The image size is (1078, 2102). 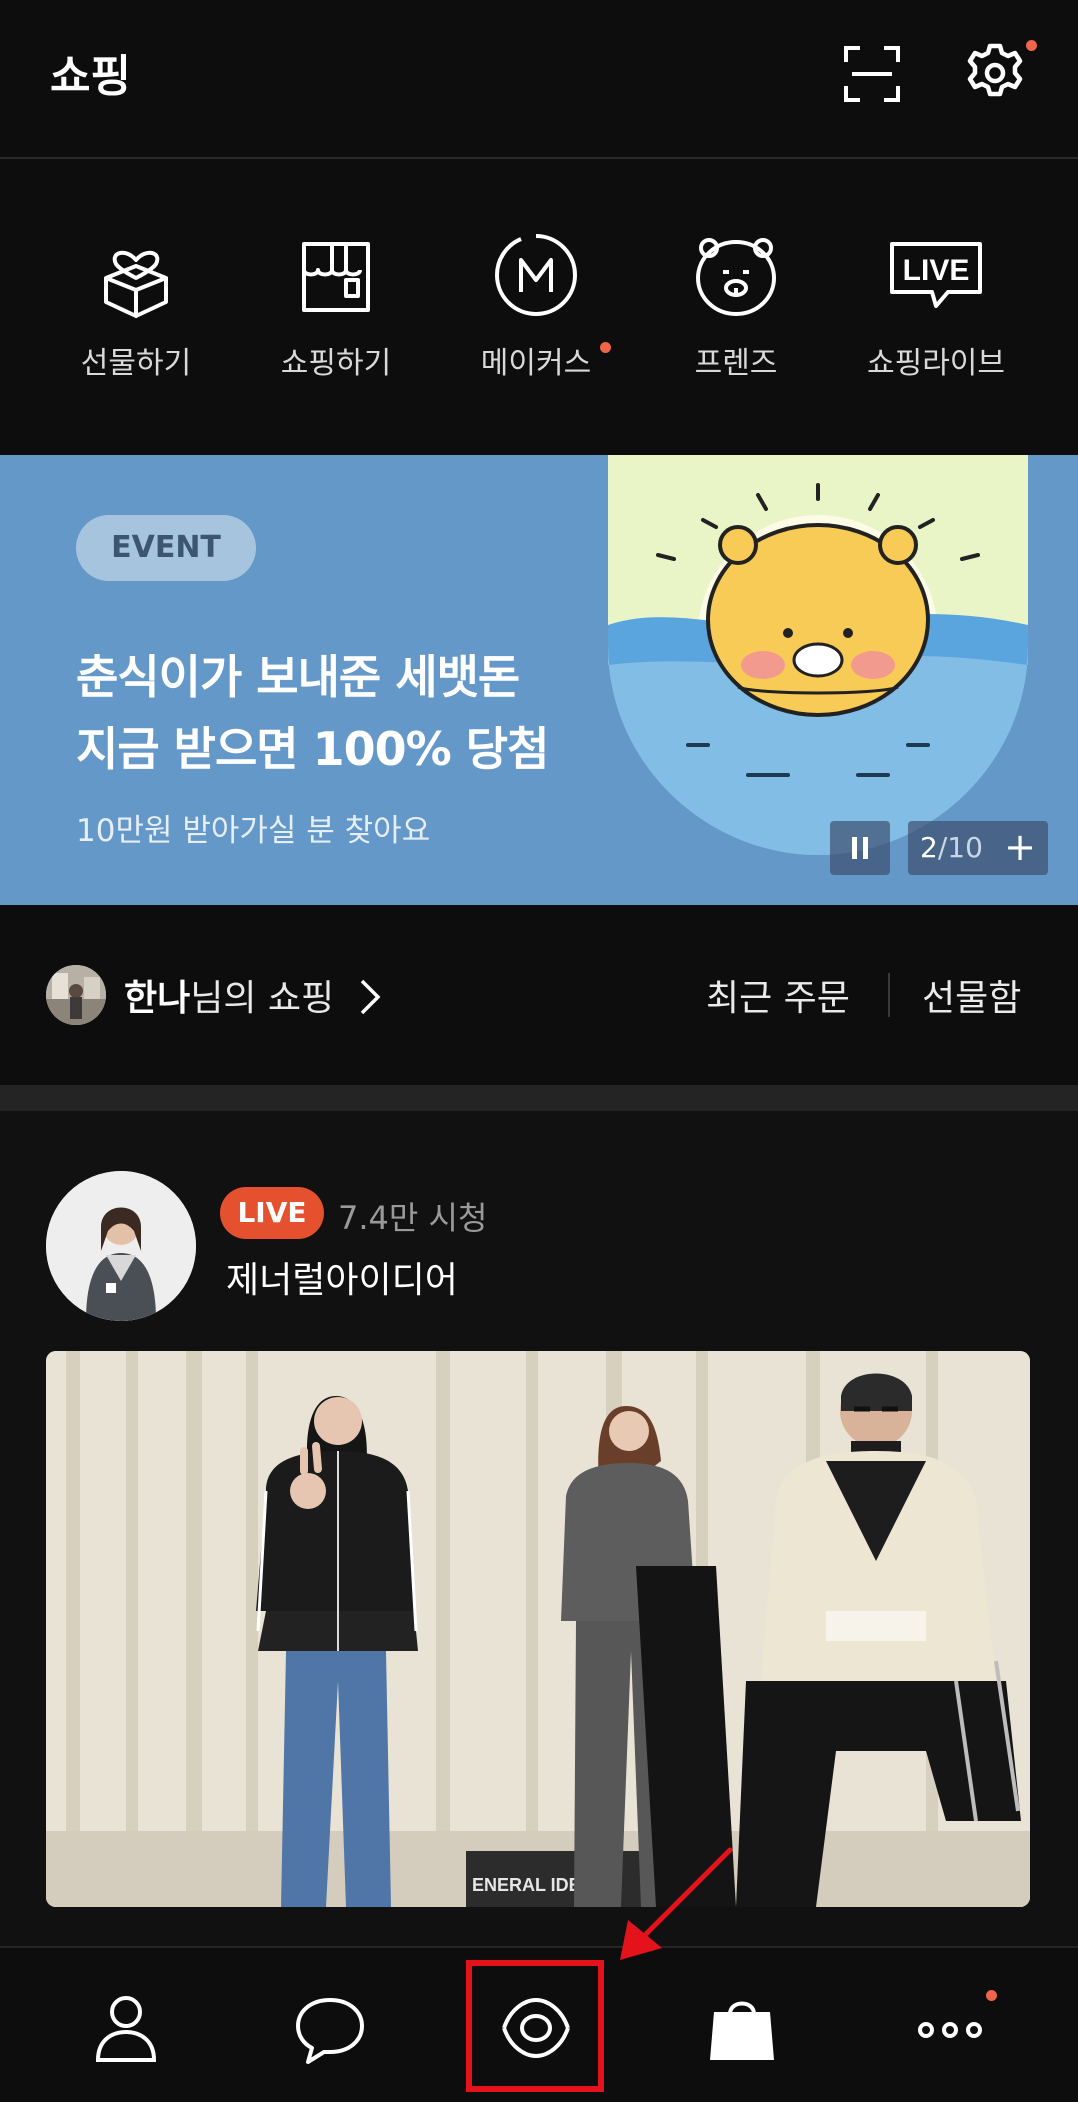 What do you see at coordinates (950, 2028) in the screenshot?
I see `more-icon` at bounding box center [950, 2028].